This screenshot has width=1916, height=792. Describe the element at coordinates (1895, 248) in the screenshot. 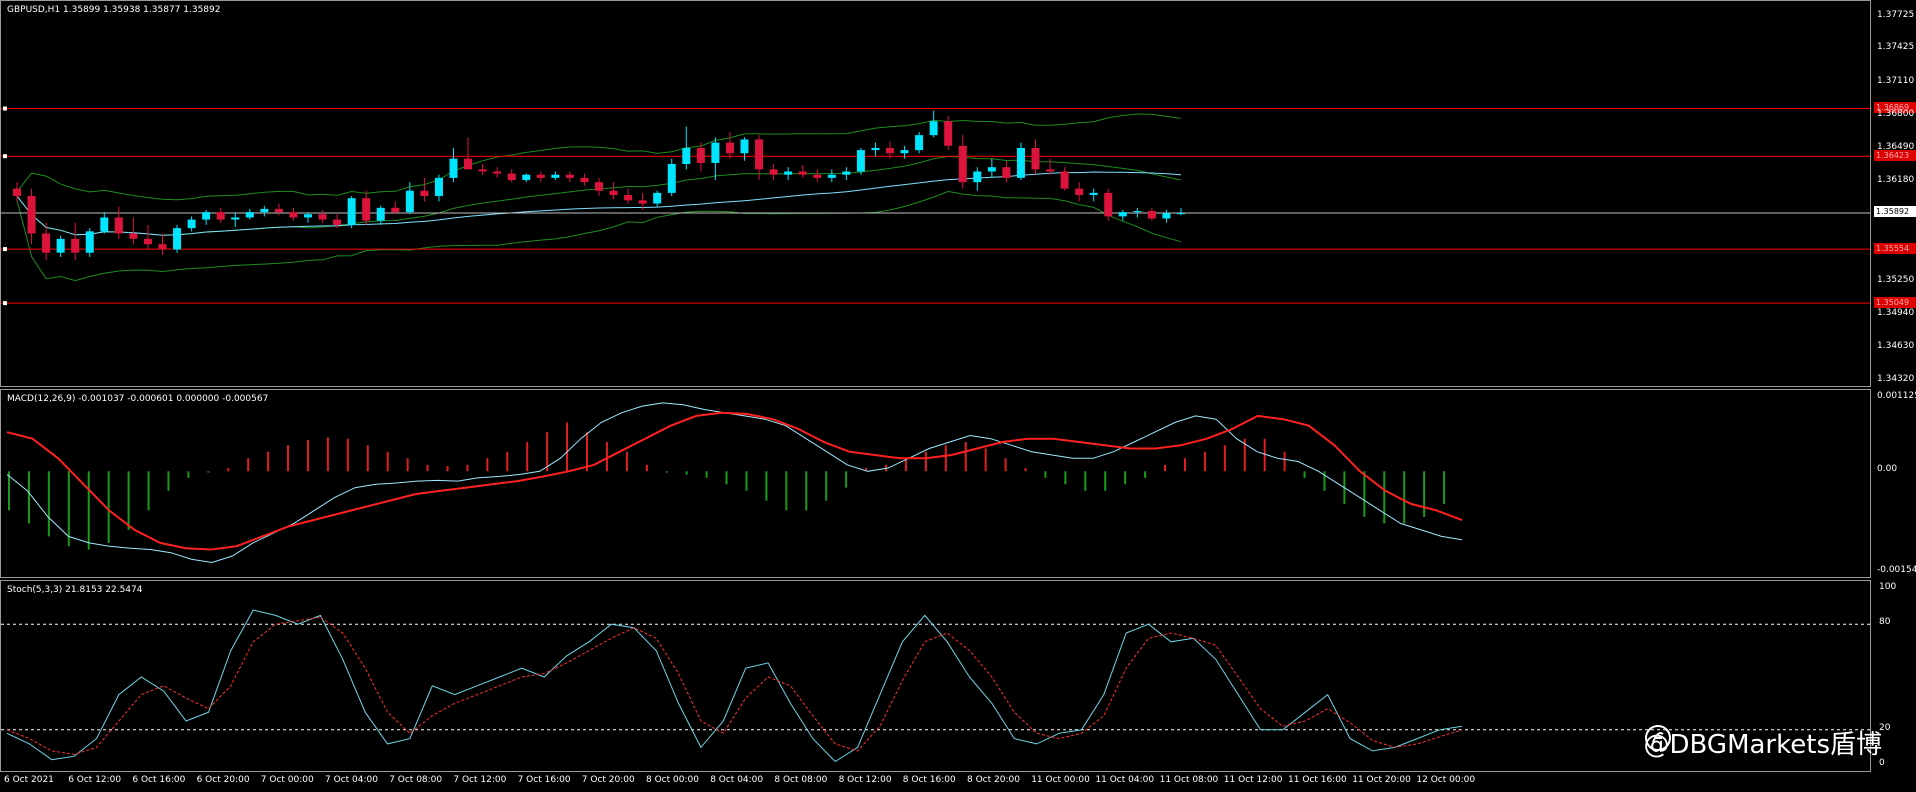

I see `level-price-label: 1.35554` at that location.